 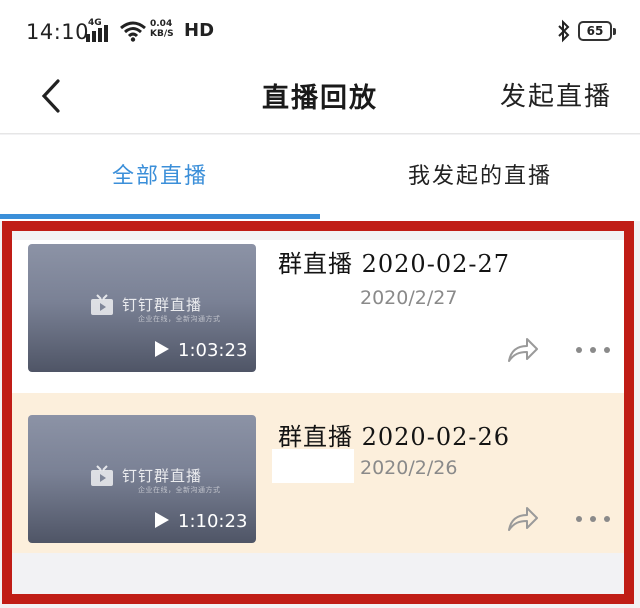 I want to click on tab-bar: 全部直播 我发起的直播, so click(x=320, y=178).